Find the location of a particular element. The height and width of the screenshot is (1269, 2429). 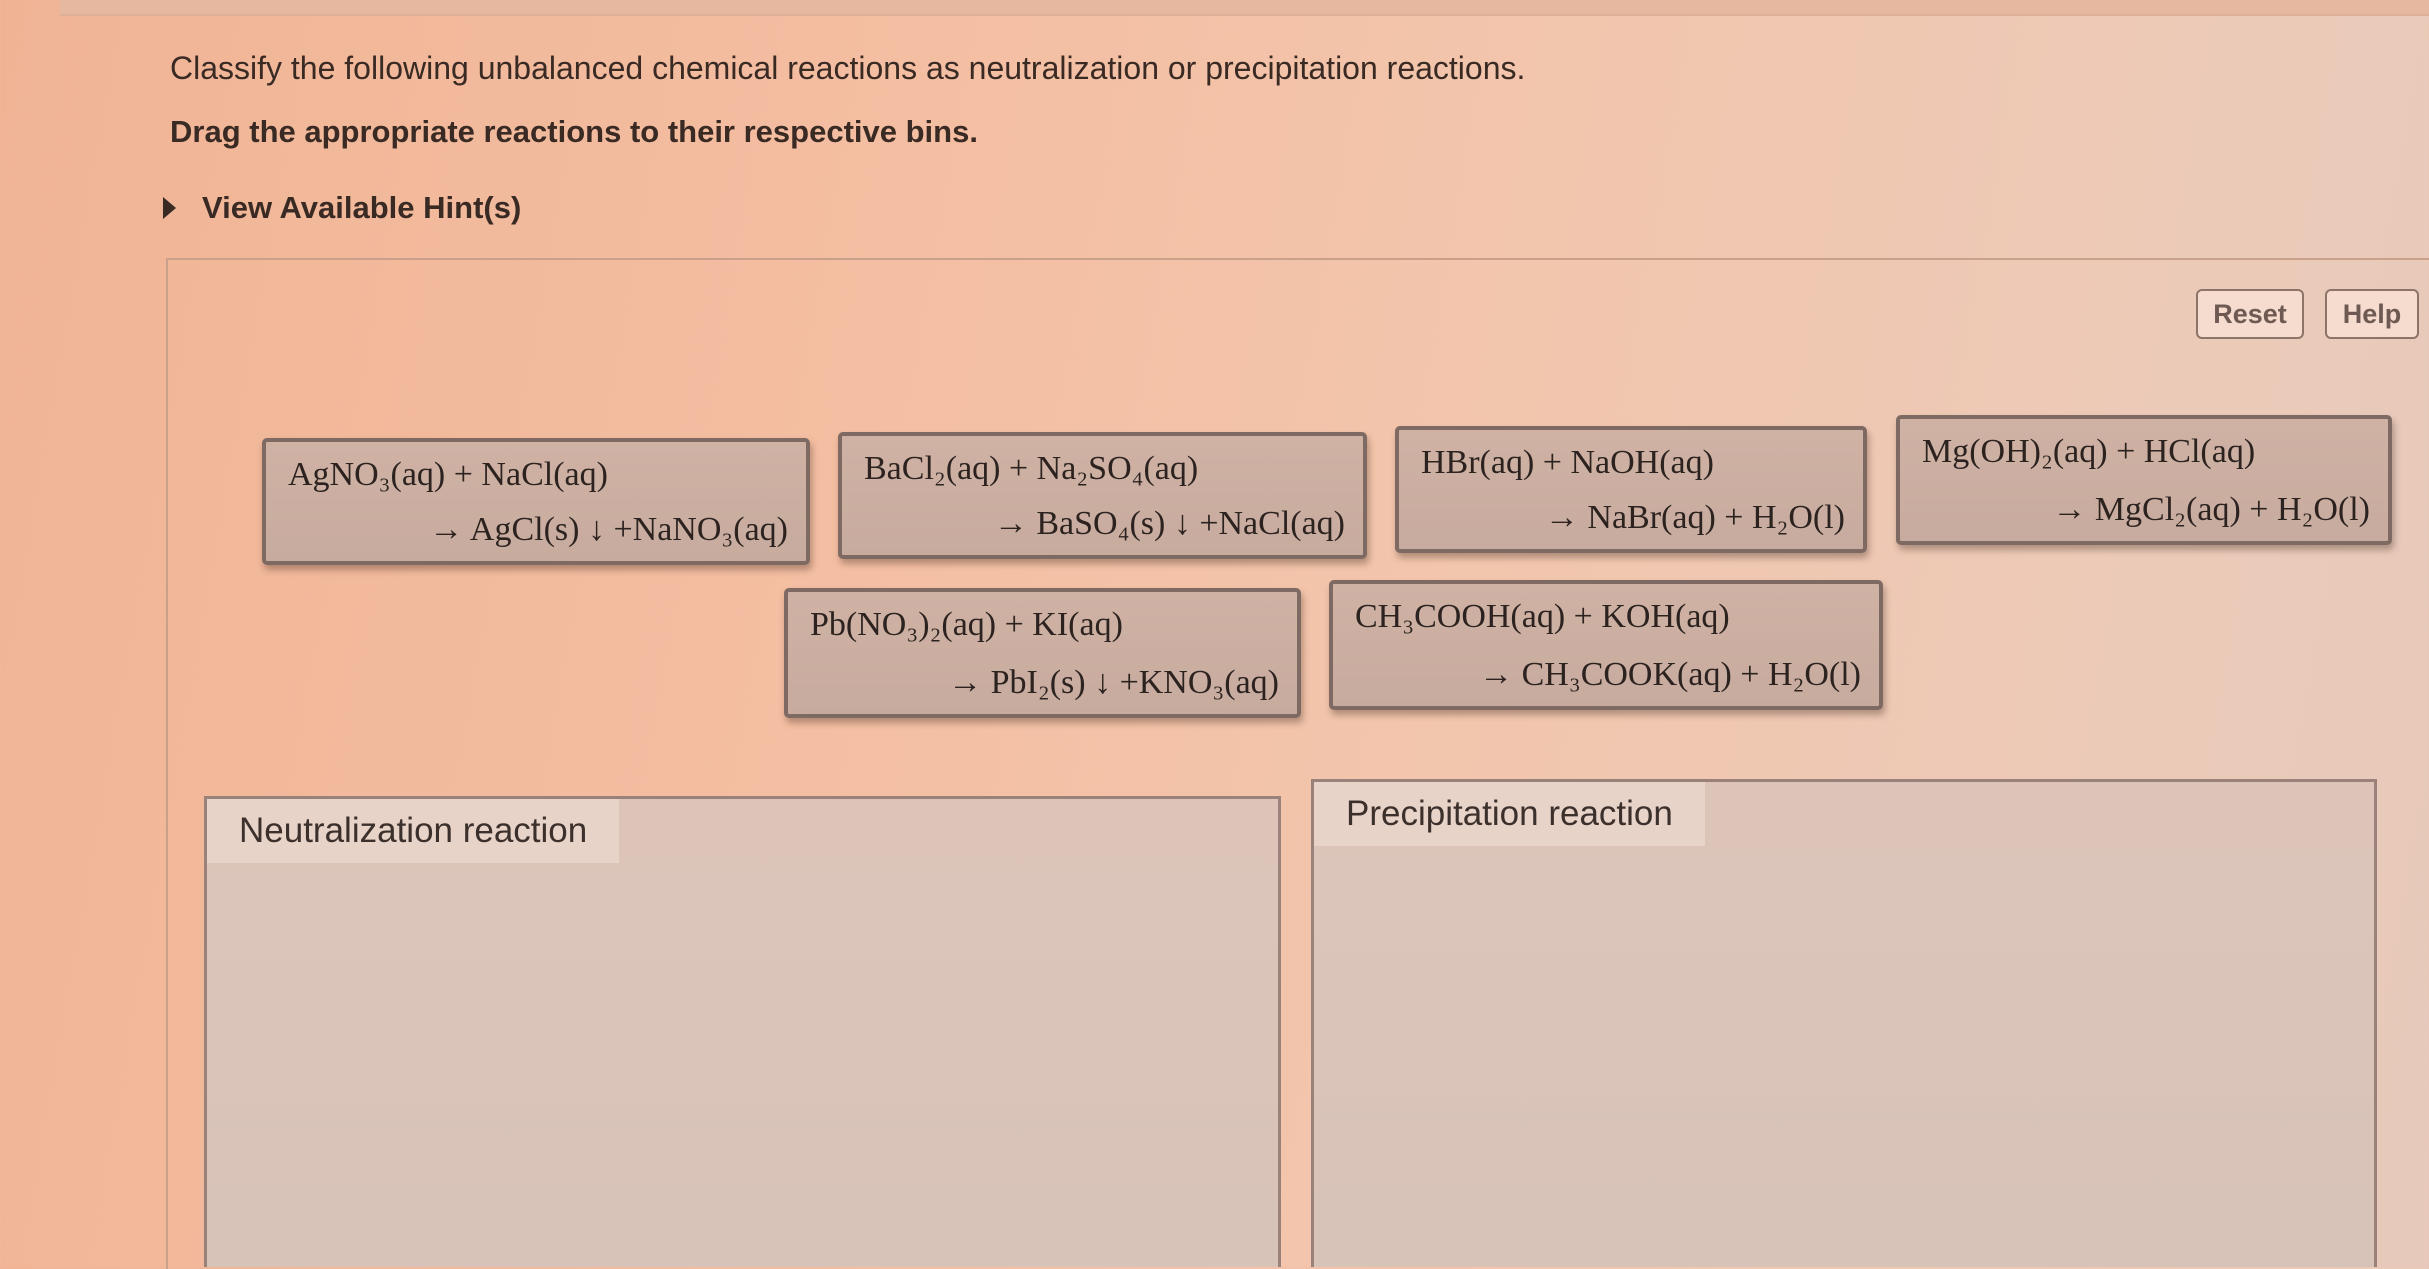

view-hints-toggle: View Available Hint(s) is located at coordinates (342, 208).